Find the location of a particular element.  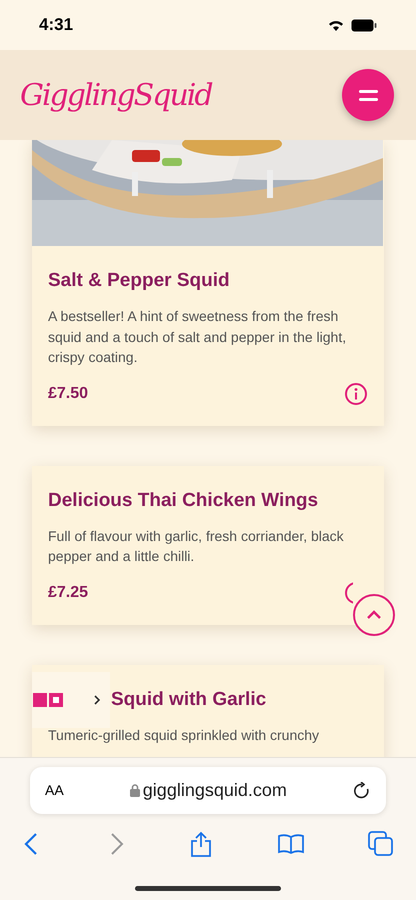

text-size-button: AA is located at coordinates (54, 790).